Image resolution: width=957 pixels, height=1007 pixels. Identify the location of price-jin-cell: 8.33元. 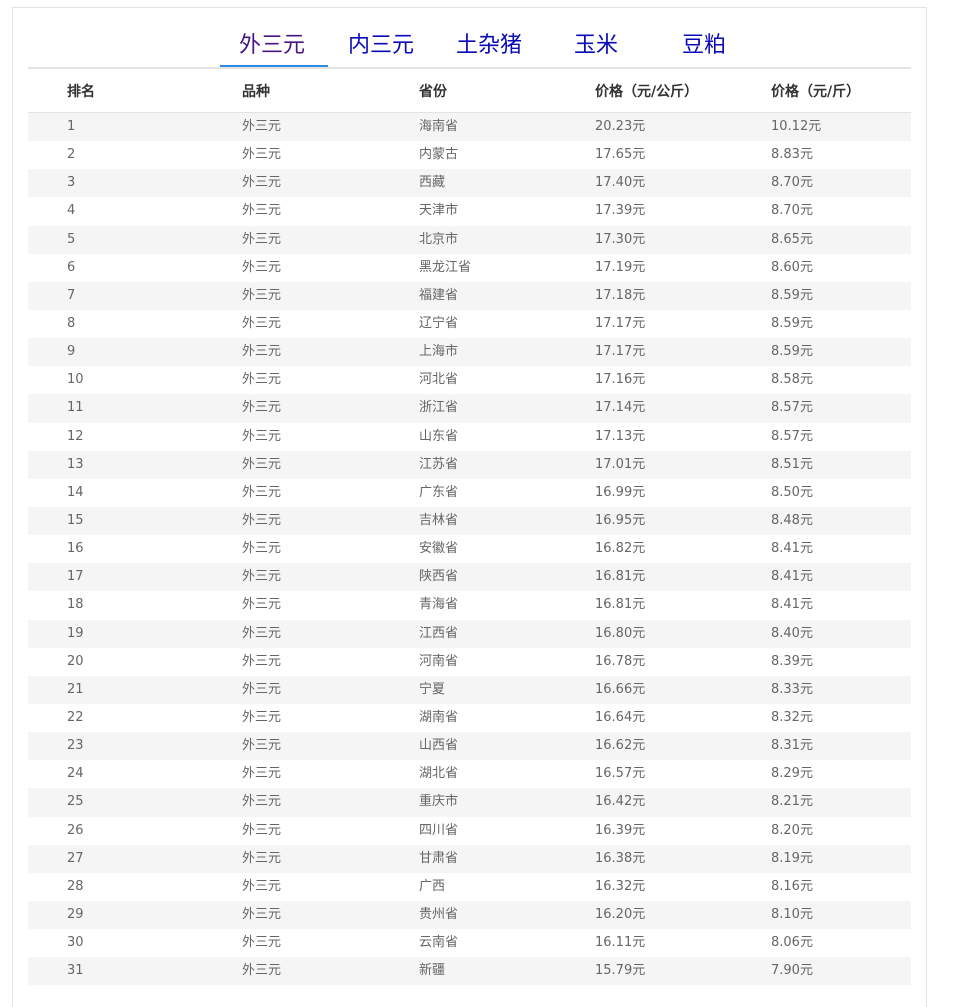
(792, 689).